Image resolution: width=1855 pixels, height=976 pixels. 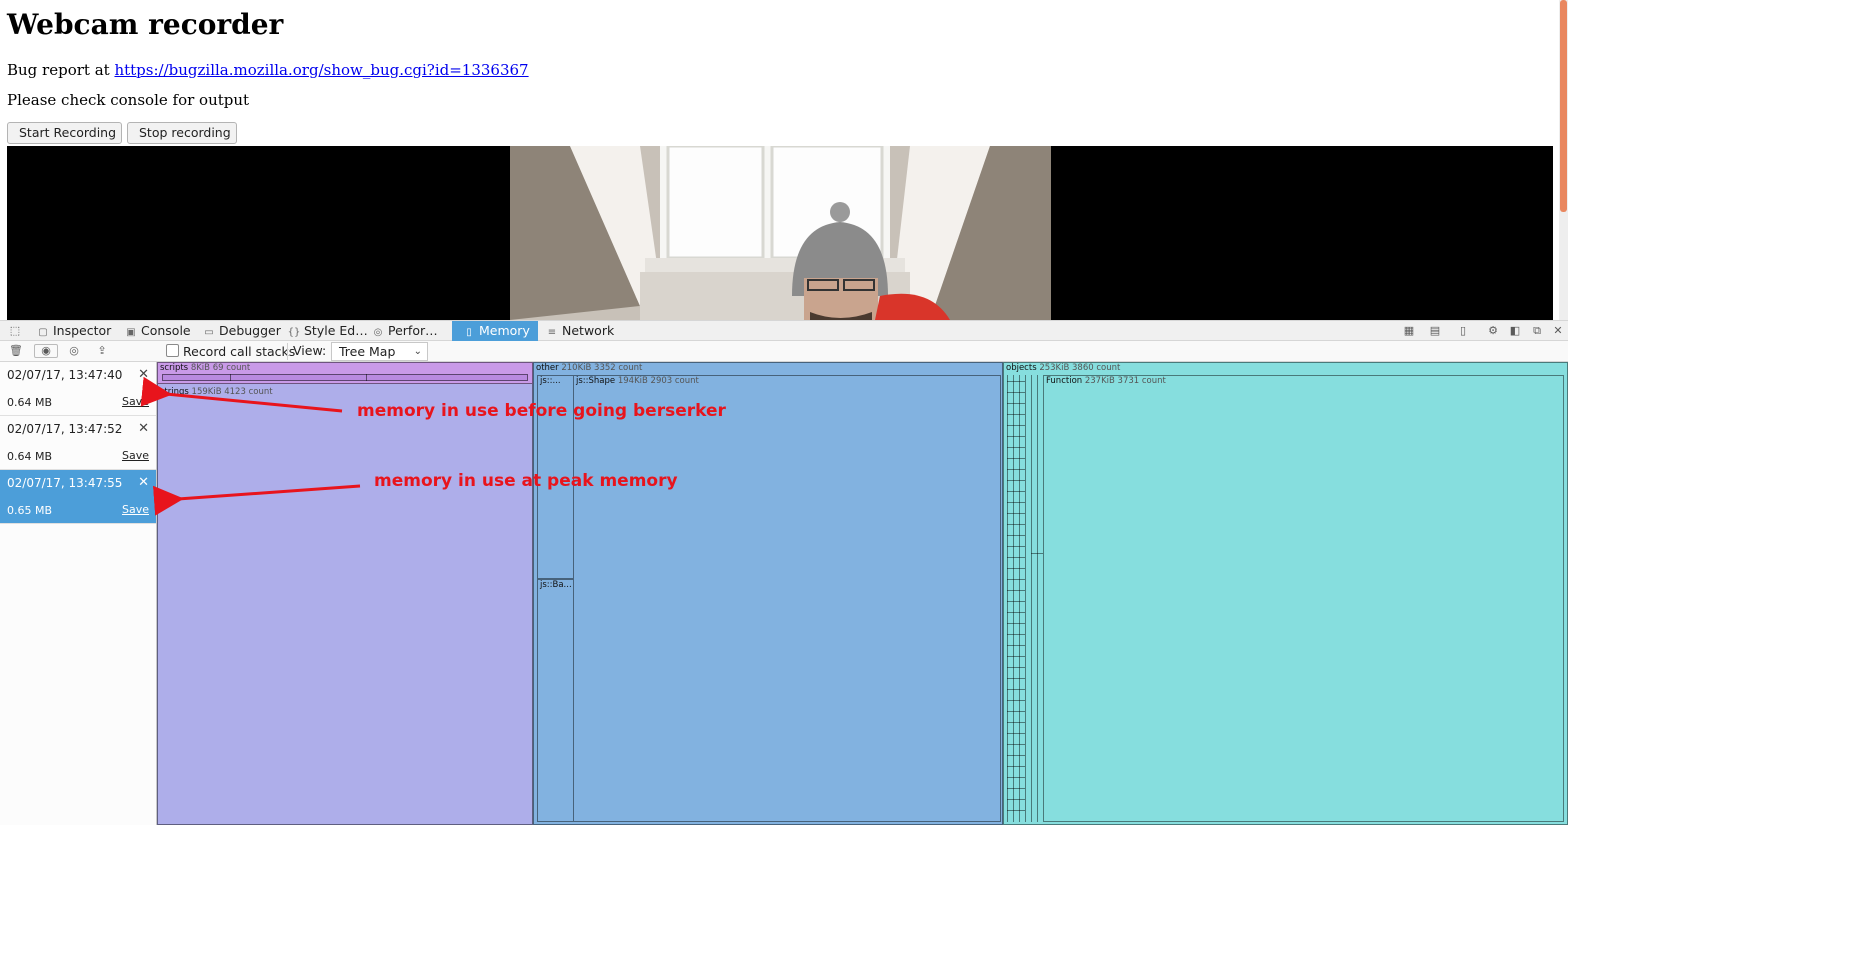 I want to click on tab-network: ≡ Network, so click(x=579, y=331).